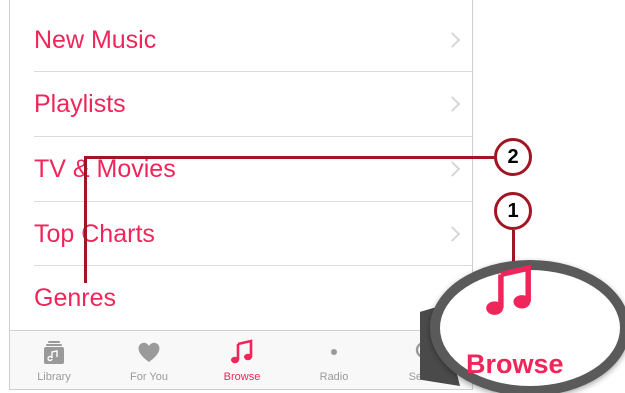 This screenshot has height=393, width=625. What do you see at coordinates (242, 377) in the screenshot?
I see `tab-label: Browse` at bounding box center [242, 377].